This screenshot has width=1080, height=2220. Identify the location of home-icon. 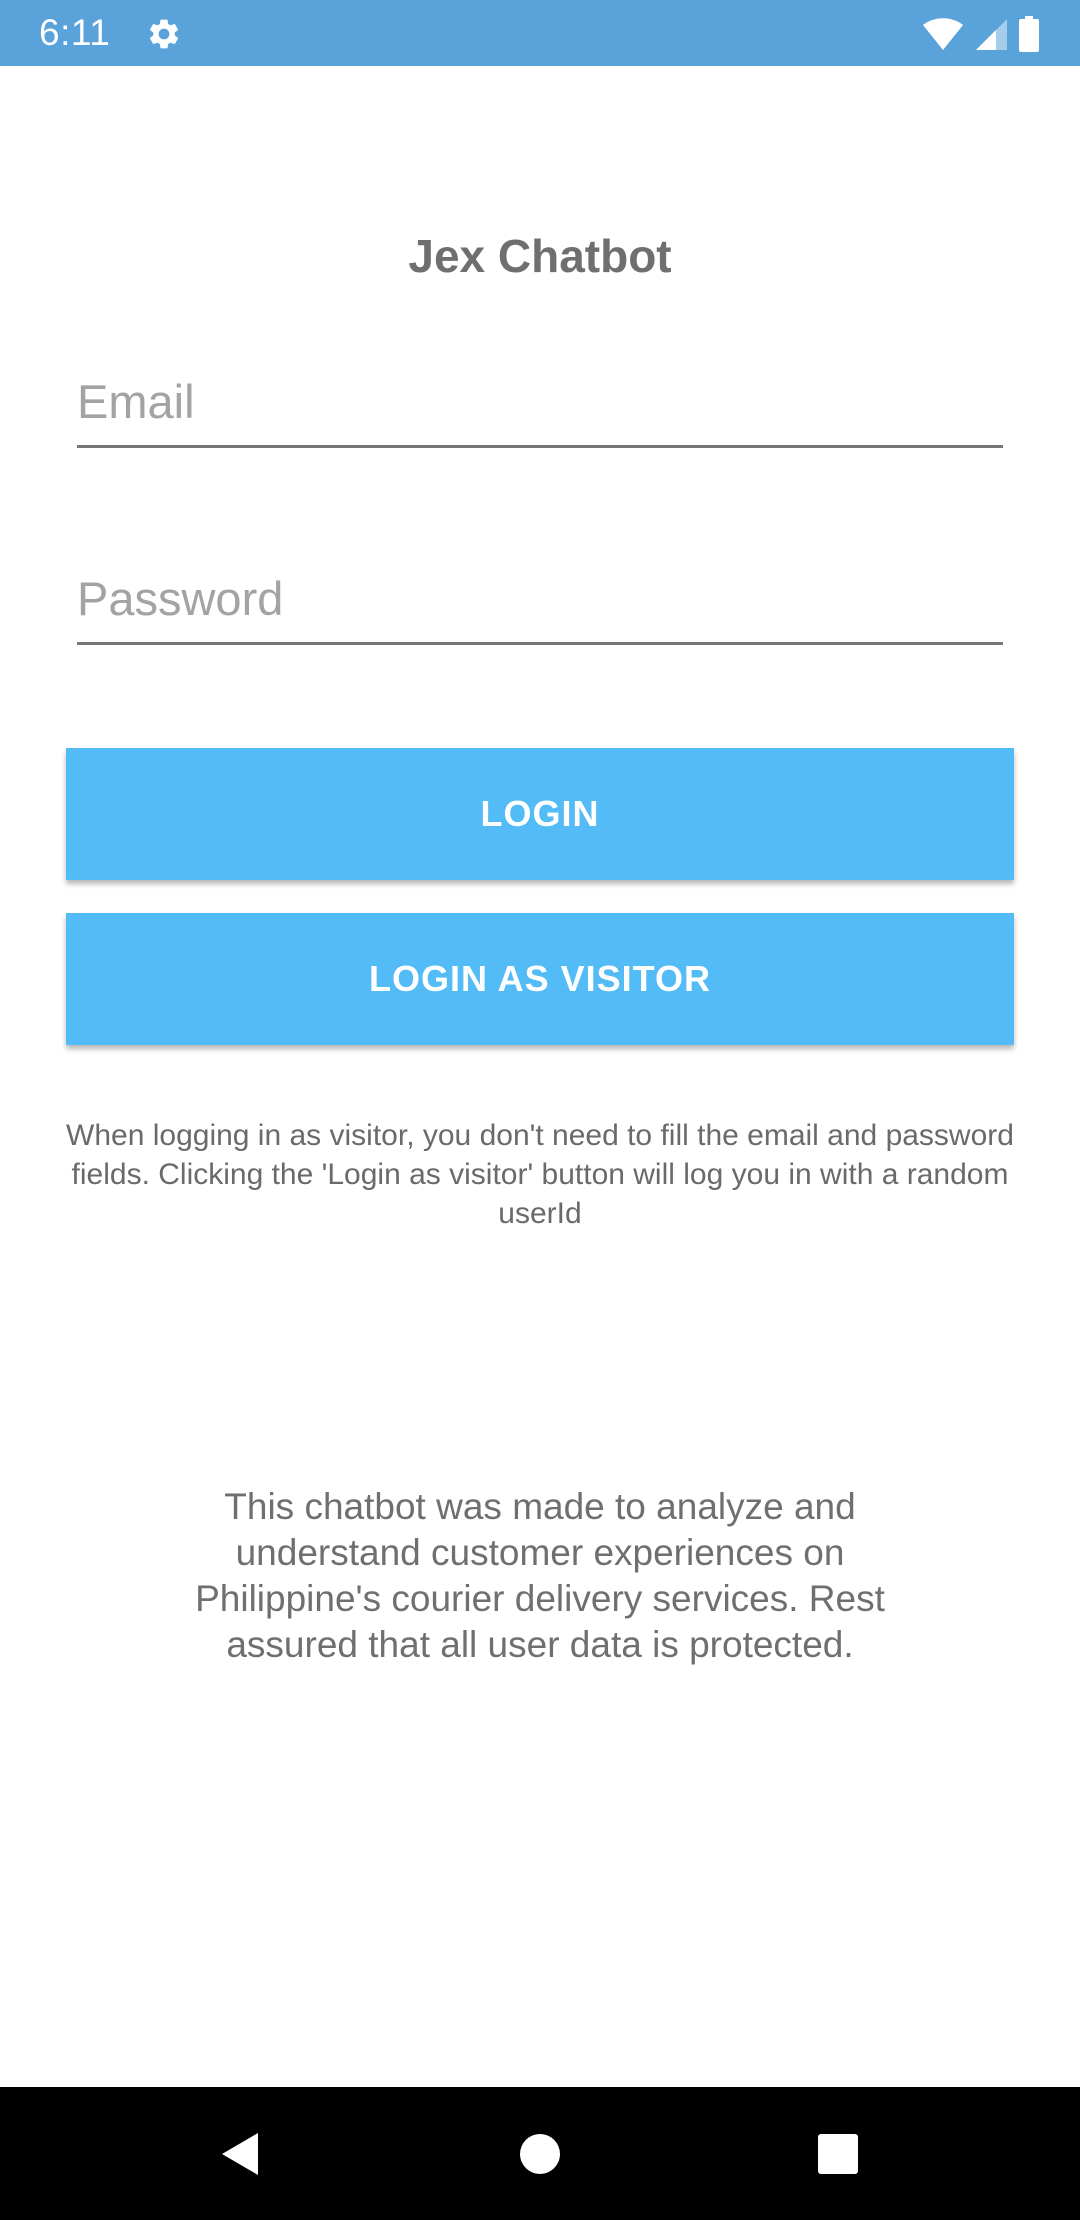
(540, 2153).